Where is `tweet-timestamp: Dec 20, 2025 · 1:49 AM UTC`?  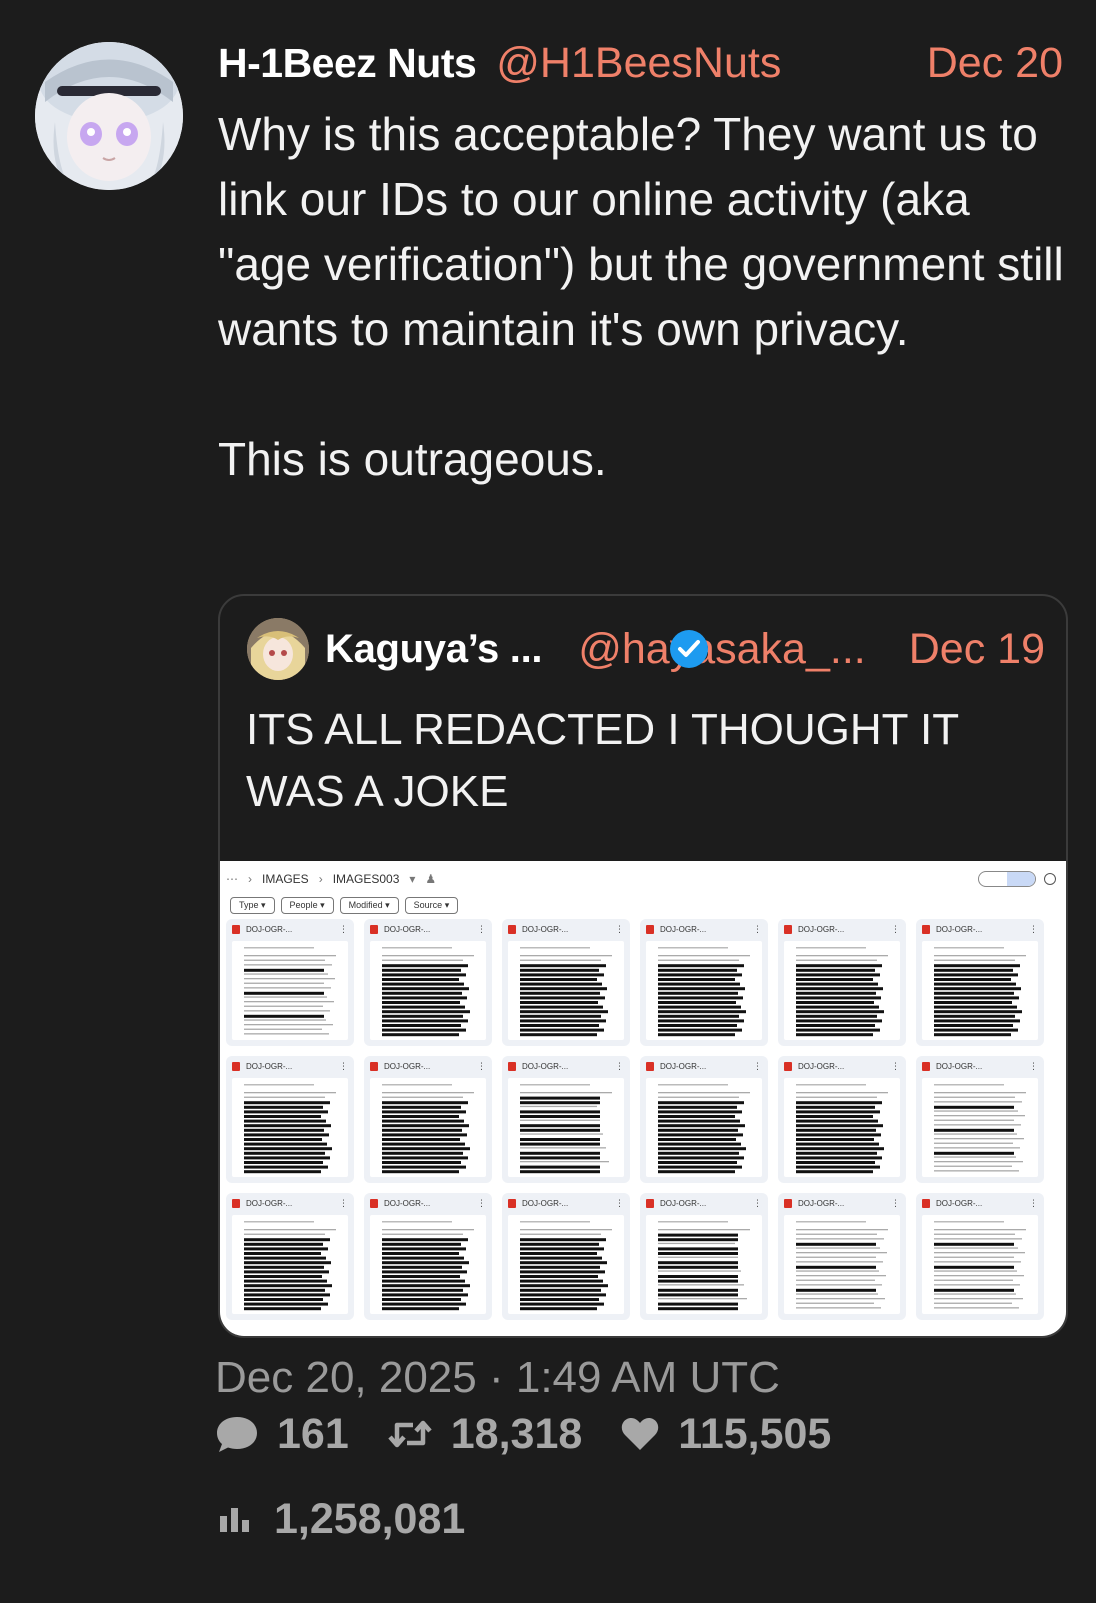 tweet-timestamp: Dec 20, 2025 · 1:49 AM UTC is located at coordinates (497, 1378).